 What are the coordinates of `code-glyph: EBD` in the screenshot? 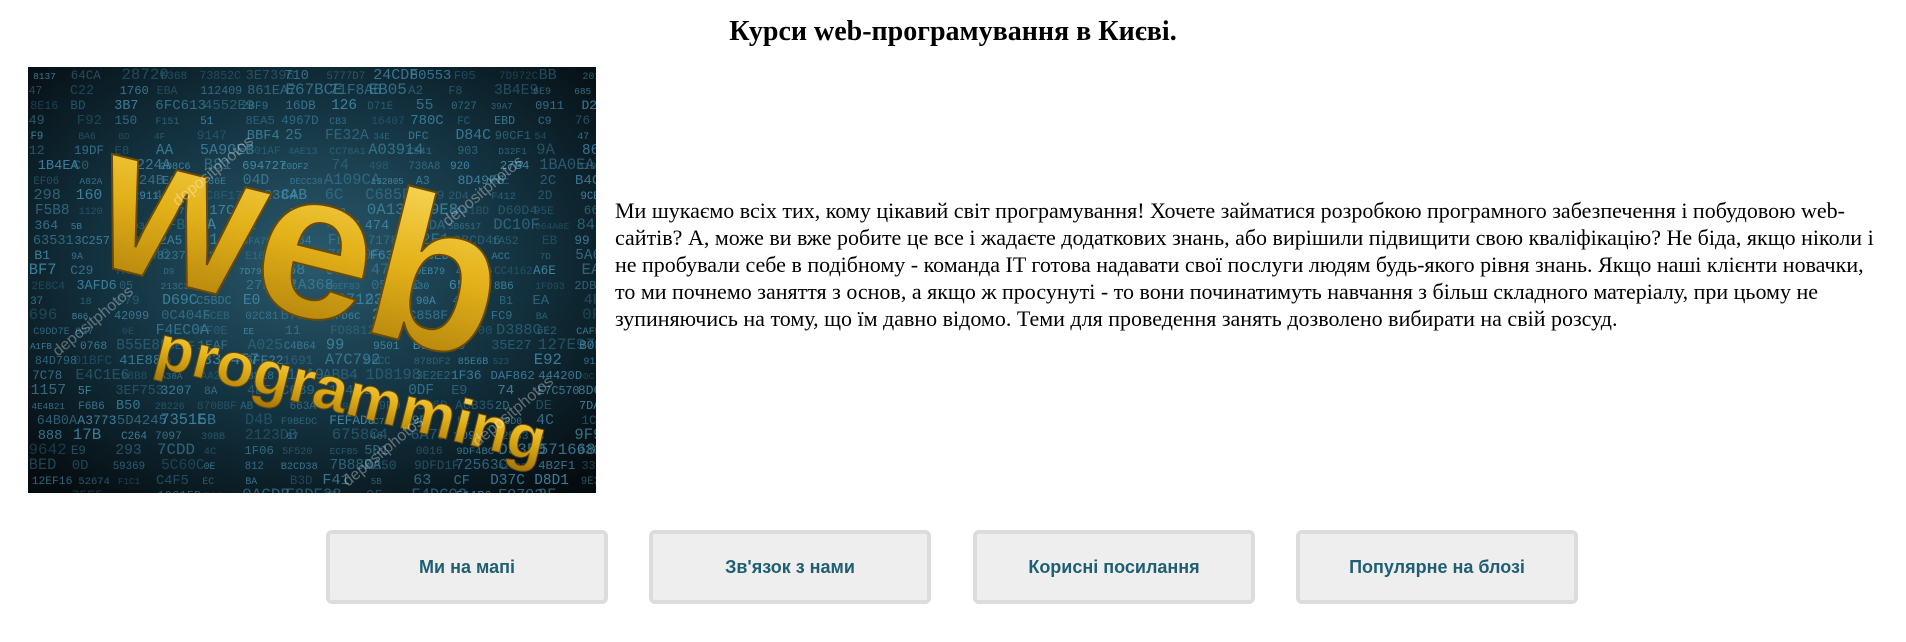 It's located at (504, 121).